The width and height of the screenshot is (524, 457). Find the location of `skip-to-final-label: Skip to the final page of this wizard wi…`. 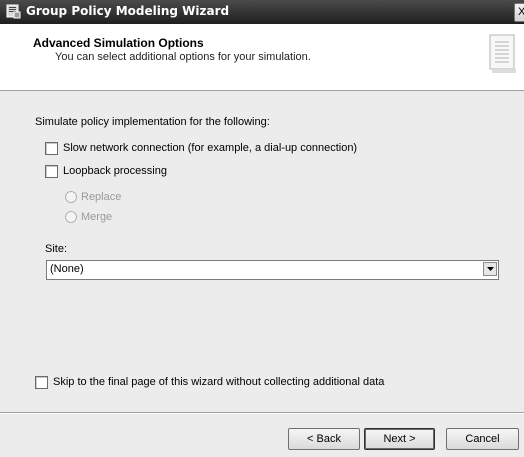

skip-to-final-label: Skip to the final page of this wizard wi… is located at coordinates (218, 382).